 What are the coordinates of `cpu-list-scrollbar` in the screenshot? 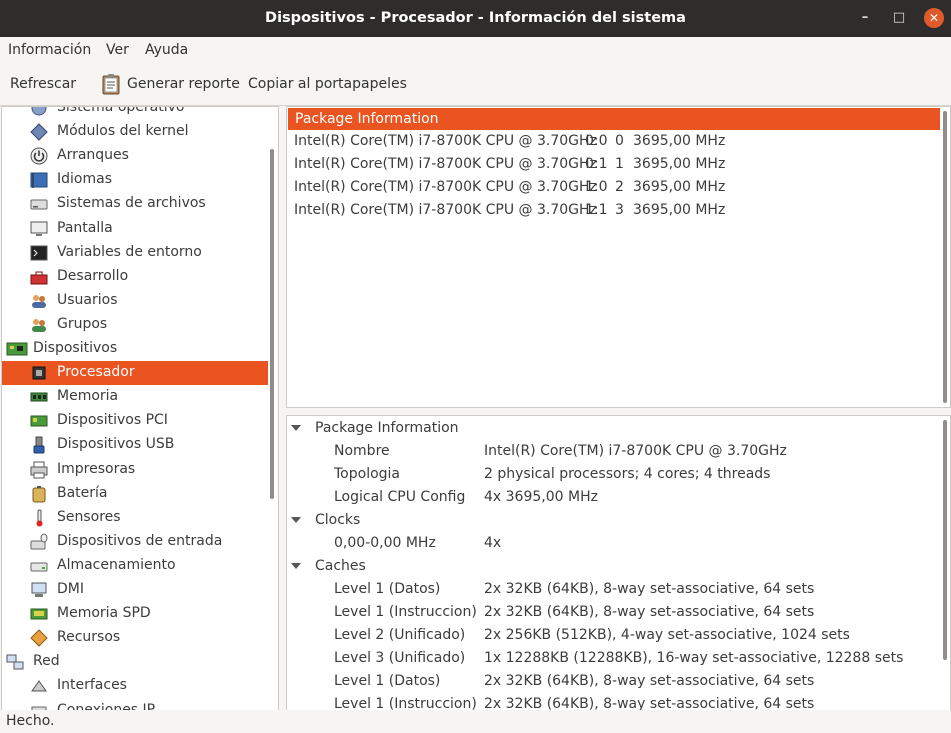 It's located at (945, 257).